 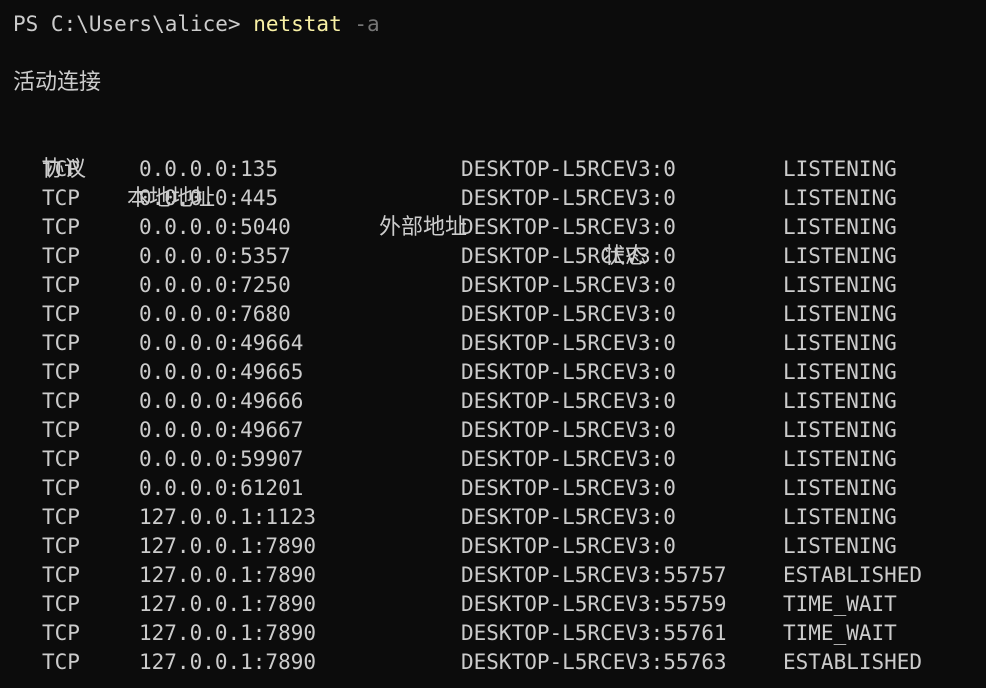 I want to click on row-local-address: 0.0.0.0:49666, so click(x=221, y=401).